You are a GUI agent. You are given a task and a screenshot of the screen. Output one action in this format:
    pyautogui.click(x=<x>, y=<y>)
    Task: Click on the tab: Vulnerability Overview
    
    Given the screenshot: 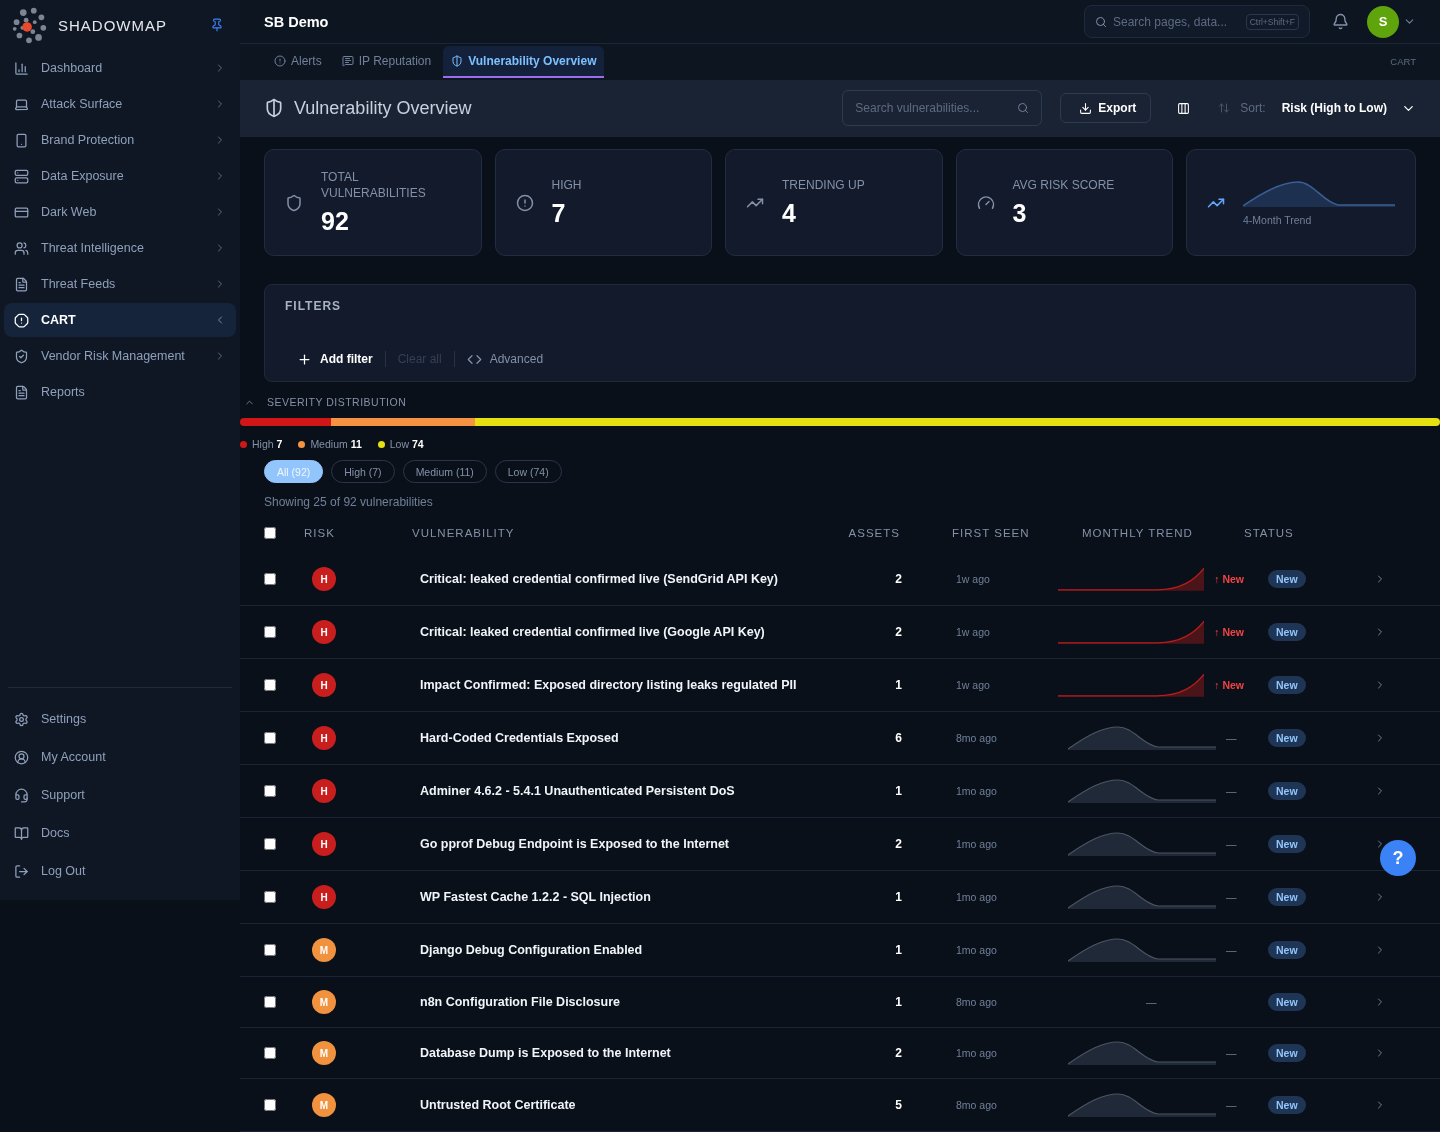 What is the action you would take?
    pyautogui.click(x=524, y=61)
    